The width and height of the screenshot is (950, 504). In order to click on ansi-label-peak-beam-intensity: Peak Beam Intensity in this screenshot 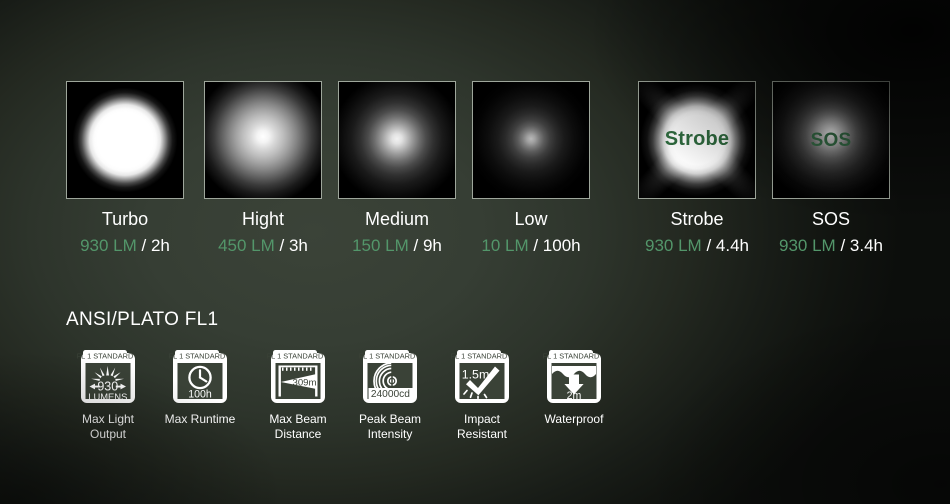, I will do `click(390, 426)`.